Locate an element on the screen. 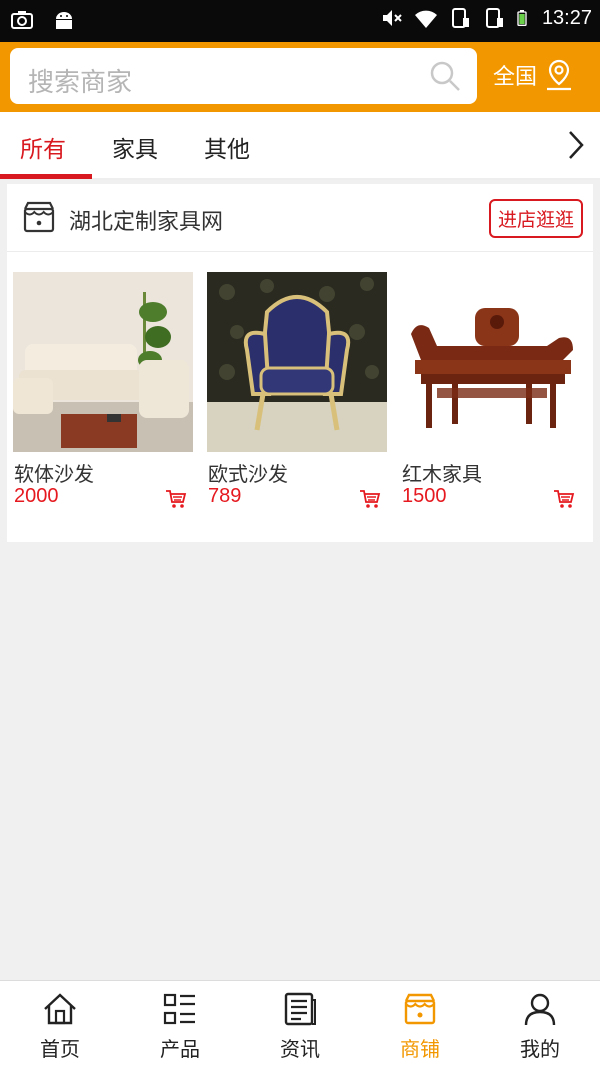 The height and width of the screenshot is (1067, 600). enter-shop-button: 进店逛逛 is located at coordinates (535, 218).